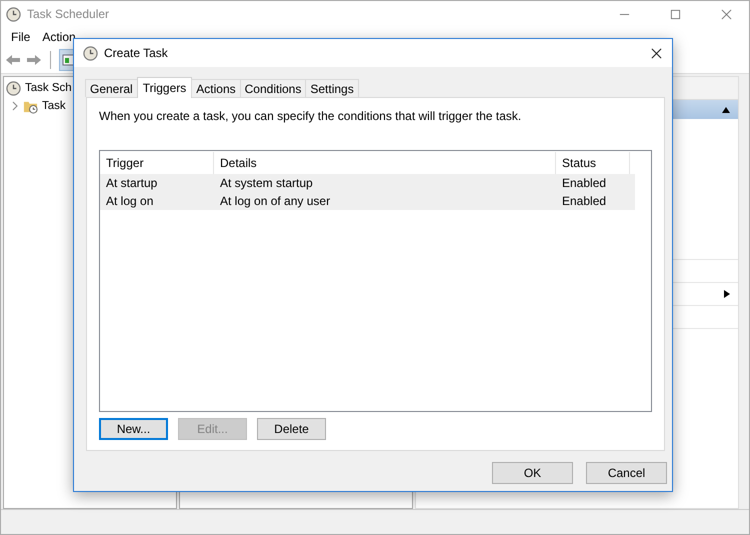 Image resolution: width=750 pixels, height=535 pixels. I want to click on dialog-button: OK, so click(532, 473).